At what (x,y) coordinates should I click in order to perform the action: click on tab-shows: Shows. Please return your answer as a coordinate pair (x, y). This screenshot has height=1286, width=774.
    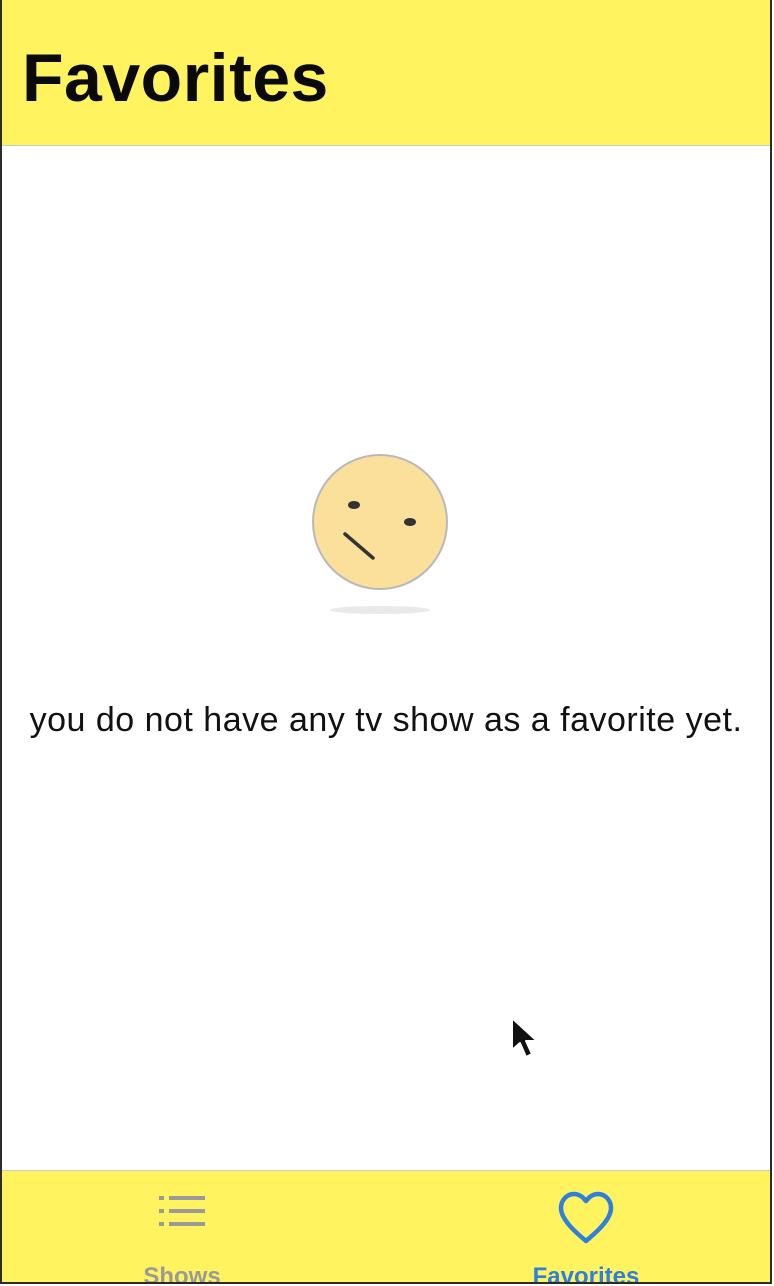
    Looking at the image, I should click on (182, 1227).